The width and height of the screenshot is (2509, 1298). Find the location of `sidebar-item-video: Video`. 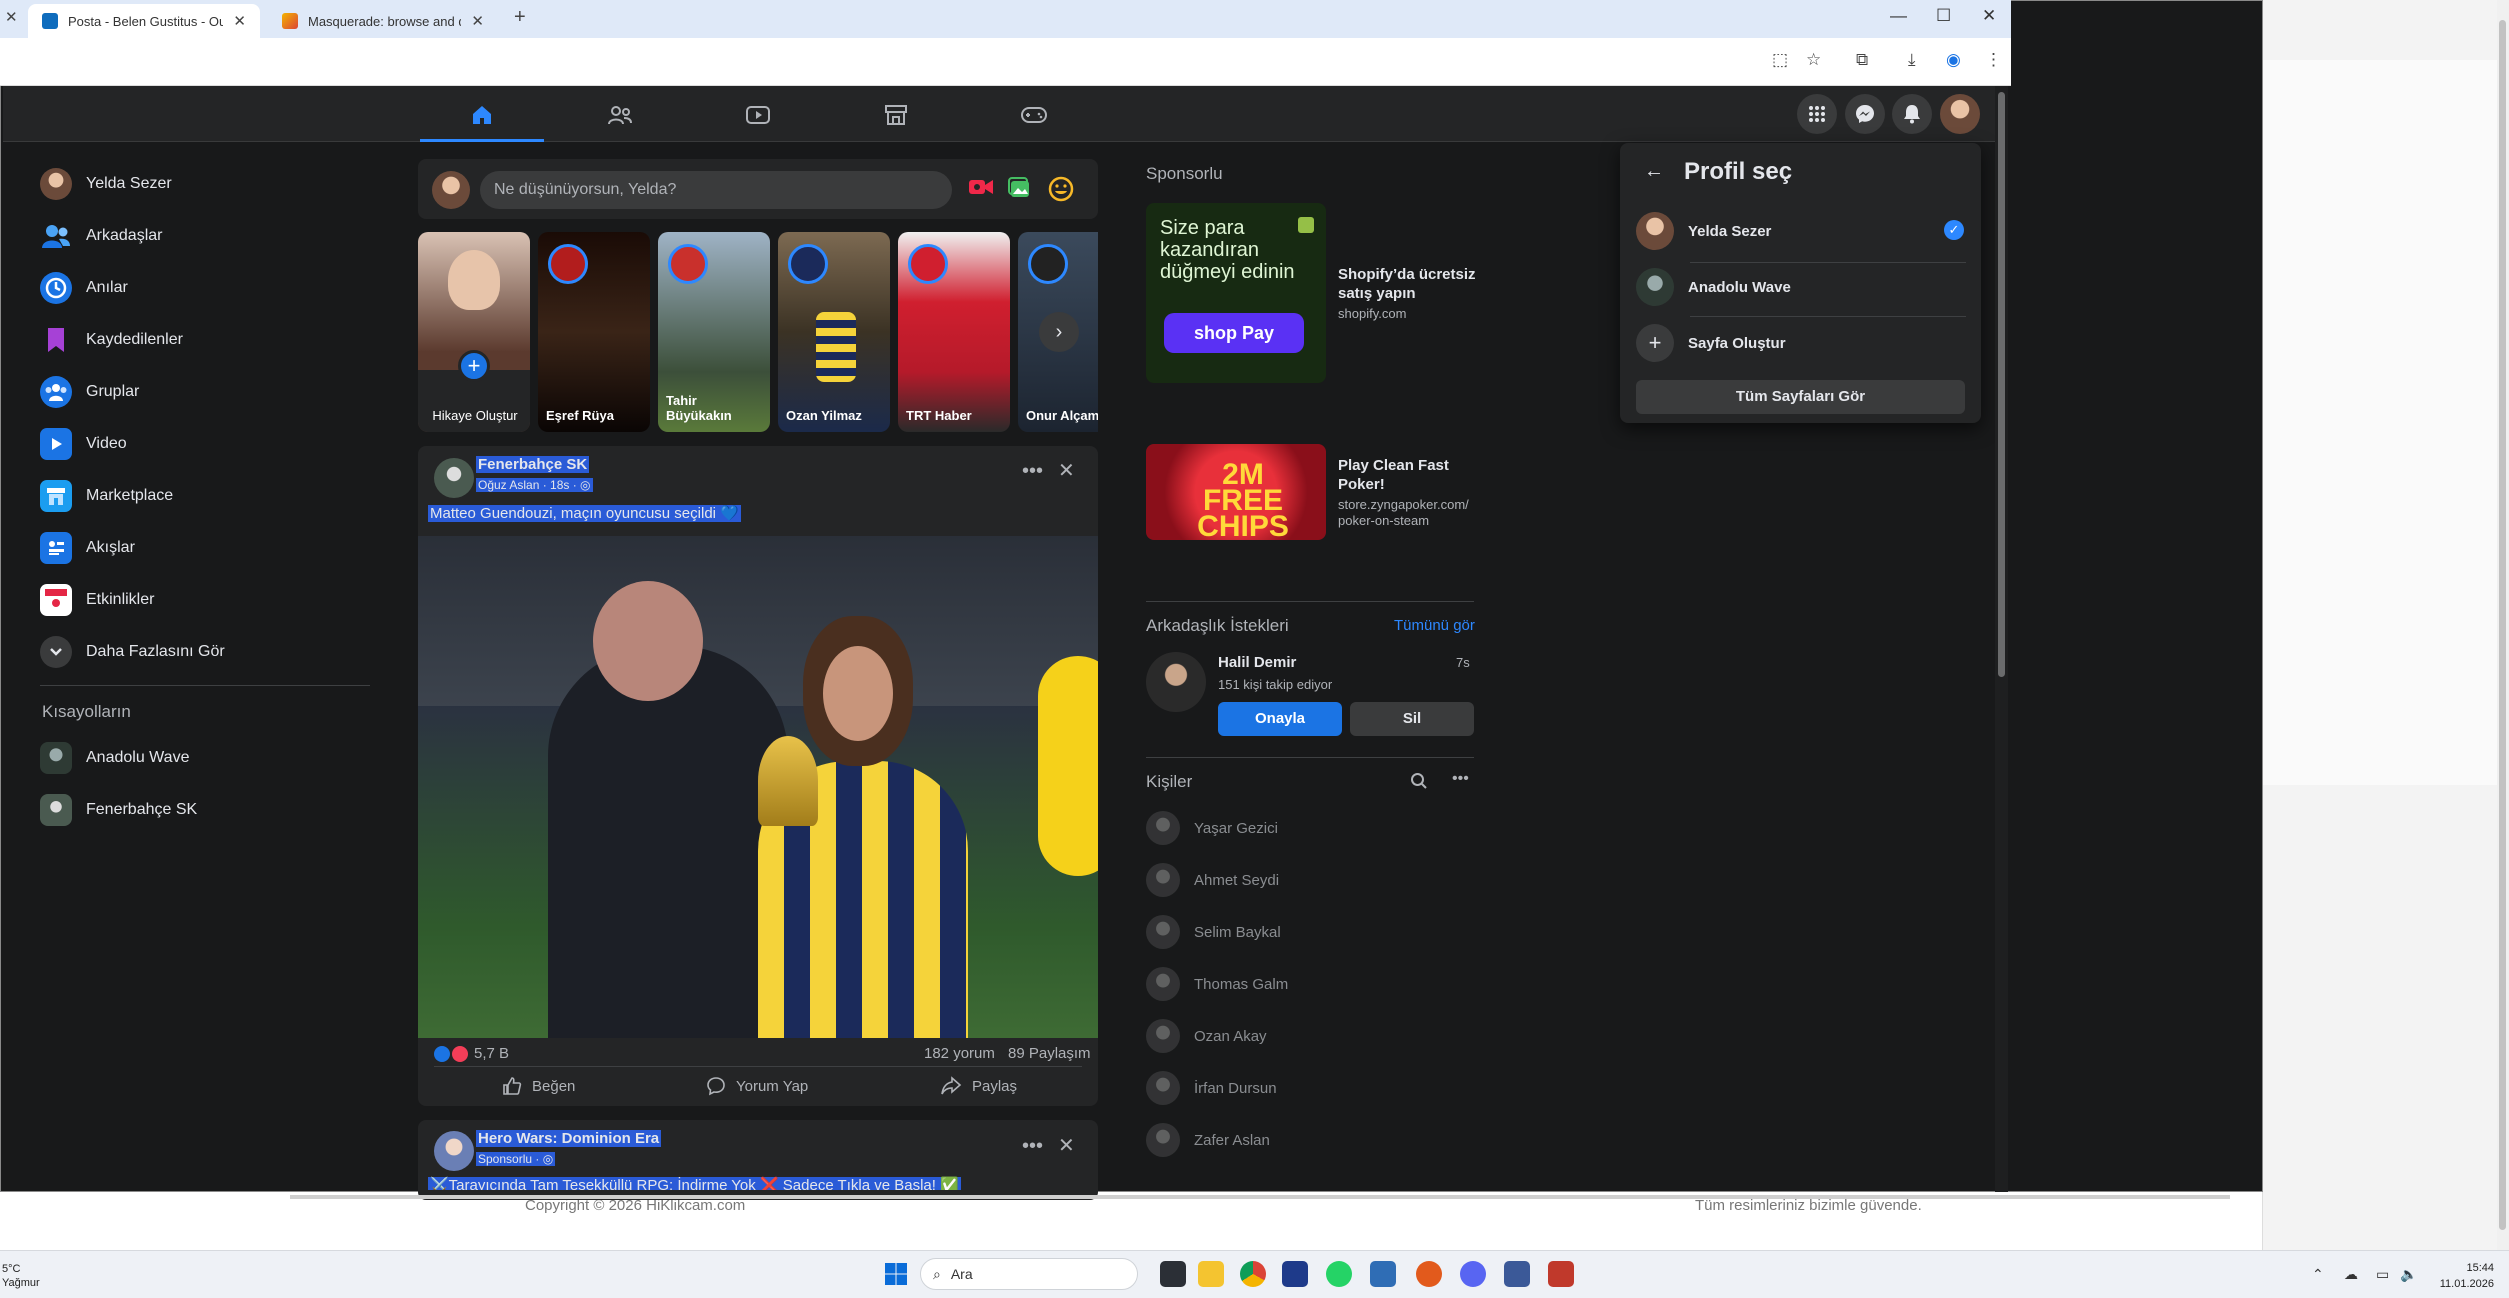

sidebar-item-video: Video is located at coordinates (83, 444).